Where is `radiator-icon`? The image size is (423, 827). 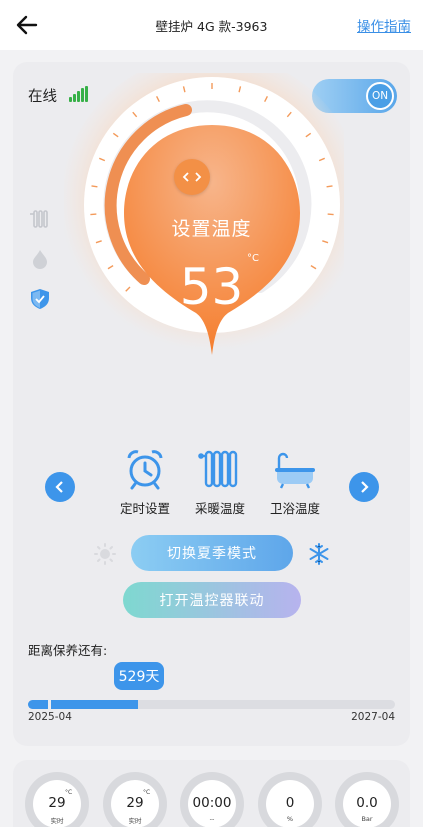 radiator-icon is located at coordinates (218, 469).